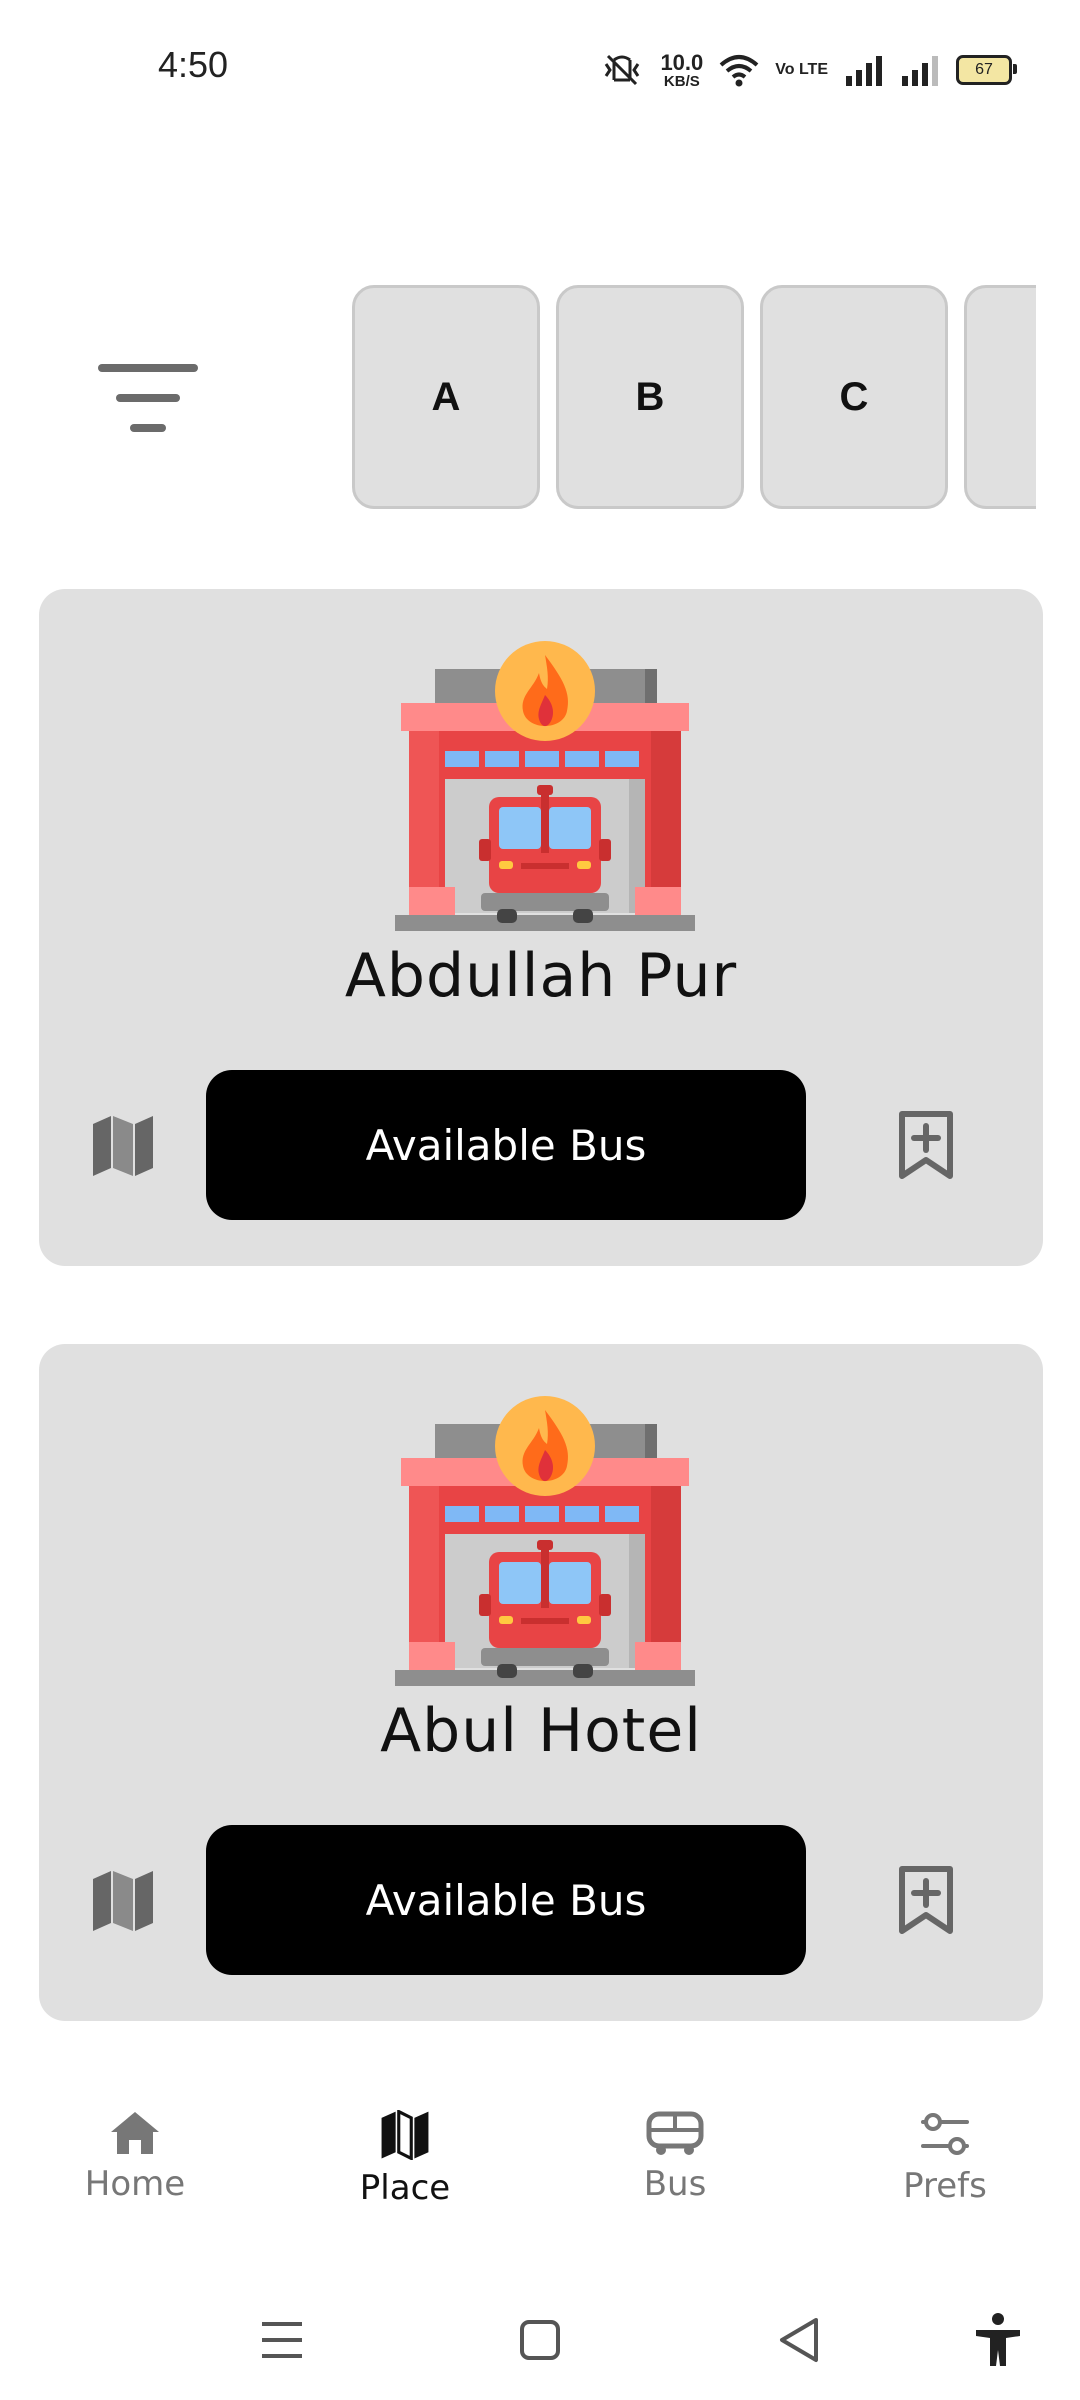 This screenshot has height=2400, width=1080. I want to click on filter-button, so click(148, 402).